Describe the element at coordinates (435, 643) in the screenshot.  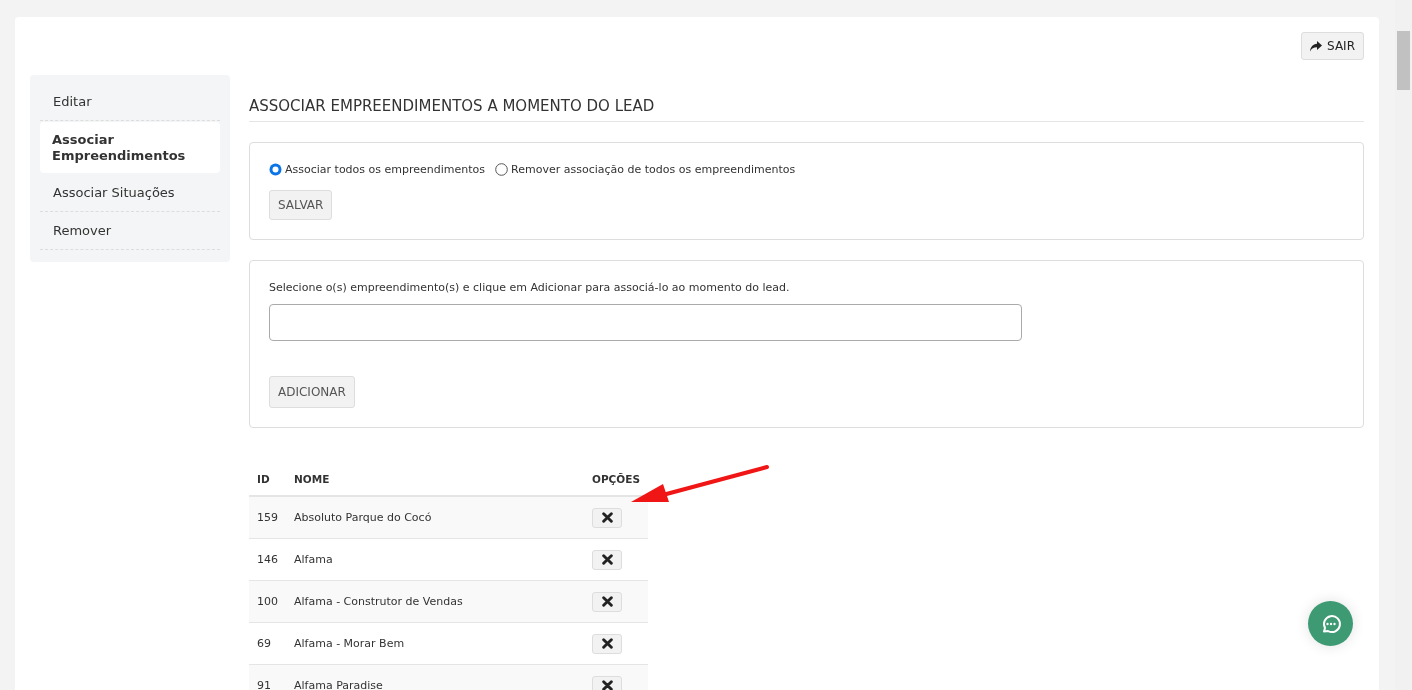
I see `name-cell: Alfama - Morar Bem` at that location.